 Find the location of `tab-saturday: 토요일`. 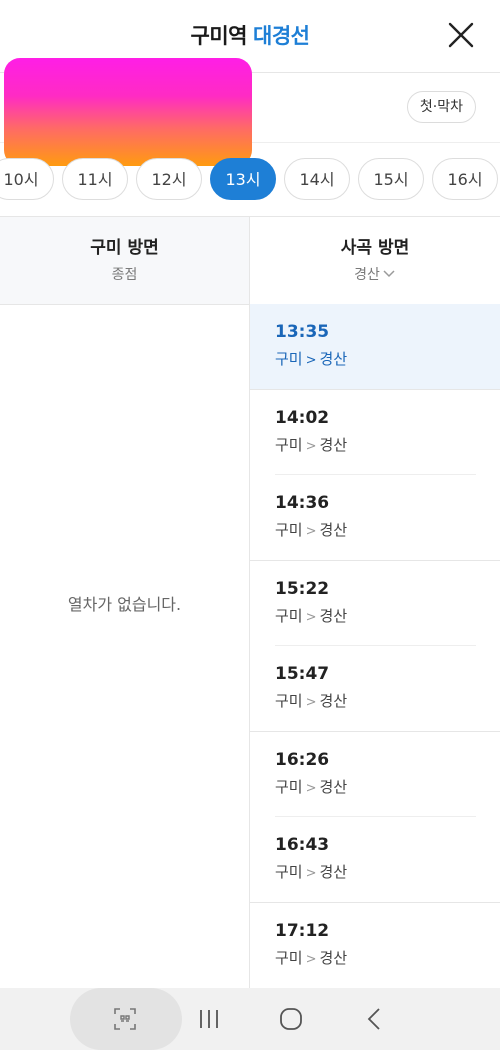

tab-saturday: 토요일 is located at coordinates (114, 107).